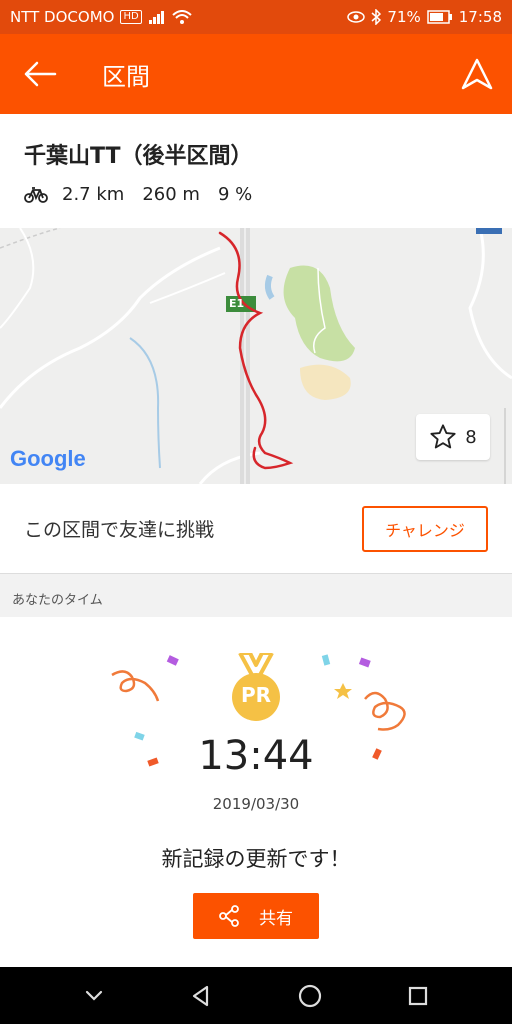  What do you see at coordinates (425, 528) in the screenshot?
I see `challenge-button: チャレンジ` at bounding box center [425, 528].